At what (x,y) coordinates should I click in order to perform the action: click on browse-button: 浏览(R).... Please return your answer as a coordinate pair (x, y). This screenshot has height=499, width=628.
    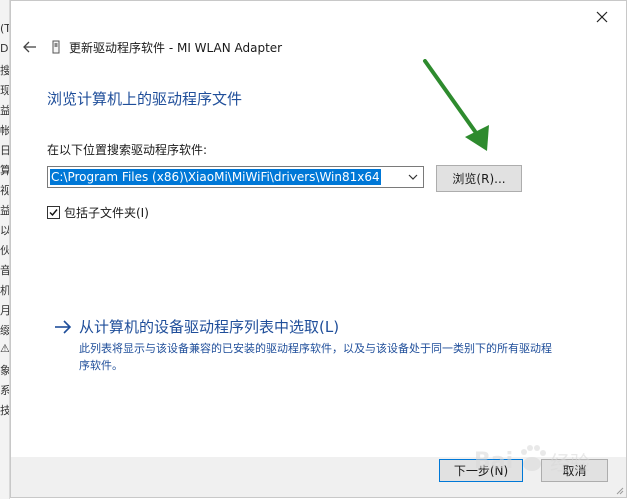
    Looking at the image, I should click on (479, 178).